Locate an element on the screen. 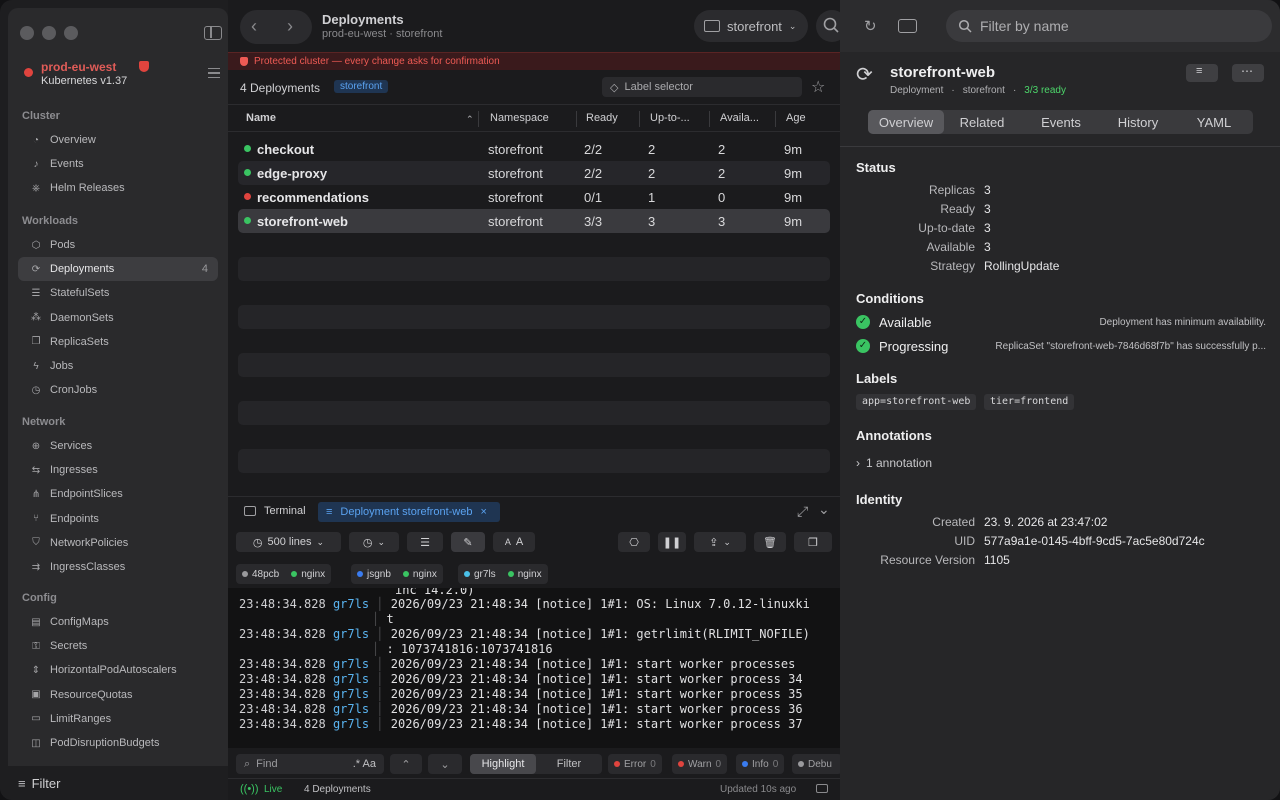 The width and height of the screenshot is (1280, 800). pause-button: ❚❚ is located at coordinates (672, 542).